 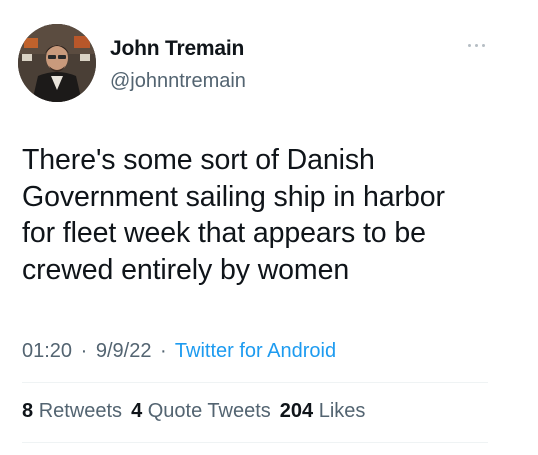 What do you see at coordinates (186, 269) in the screenshot?
I see `tweet-text-line: crewed entirely by women` at bounding box center [186, 269].